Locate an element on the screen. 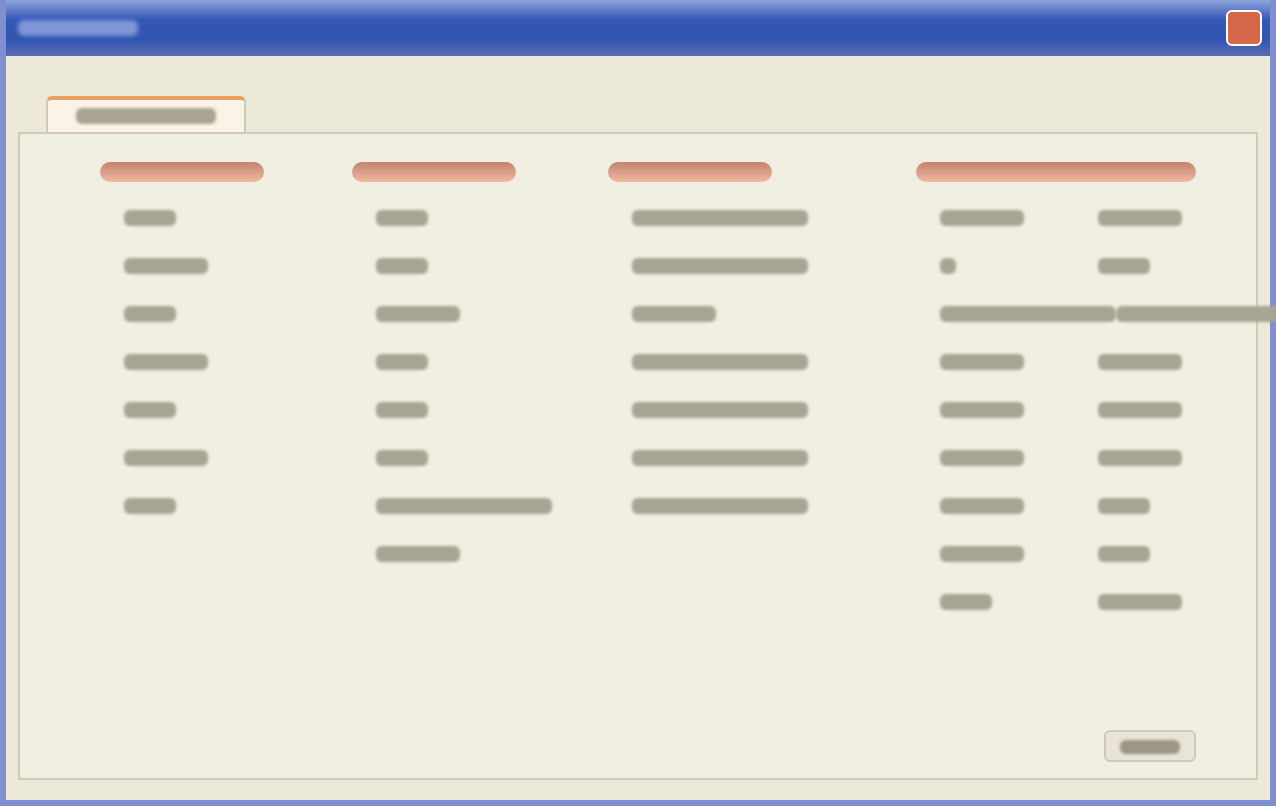 The image size is (1276, 806). blurred-title is located at coordinates (78, 28).